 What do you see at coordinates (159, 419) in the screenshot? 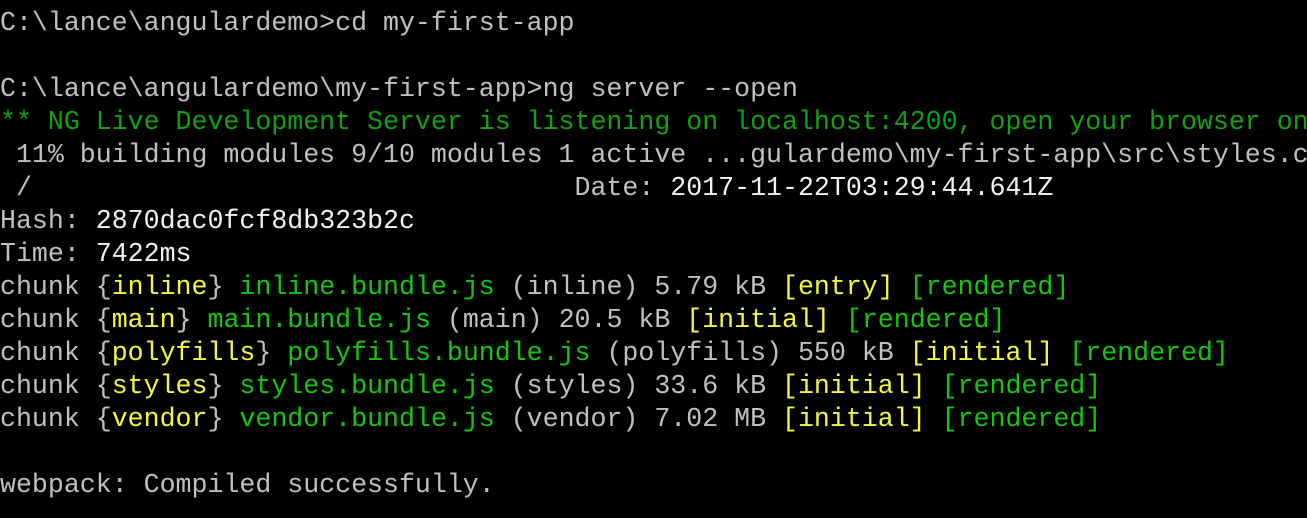
I see `terminal-text-segment: vendor` at bounding box center [159, 419].